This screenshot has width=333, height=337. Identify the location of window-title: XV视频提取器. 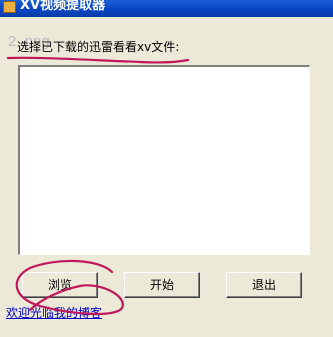
(63, 6).